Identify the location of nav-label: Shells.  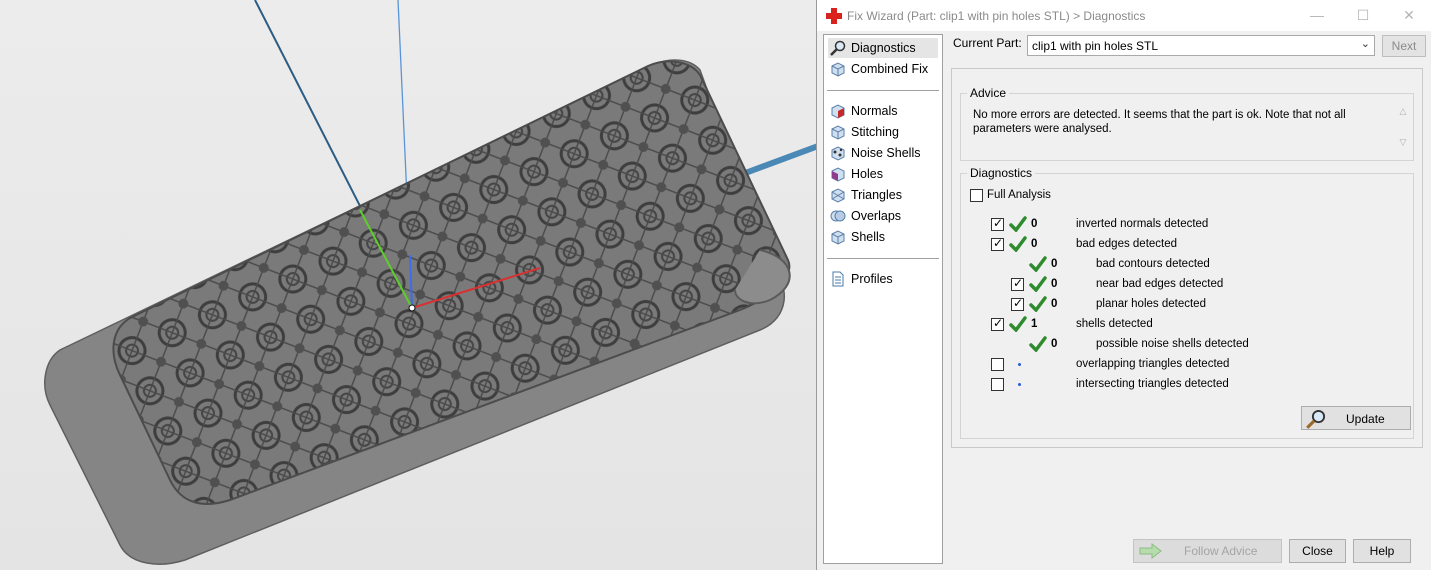
(868, 237).